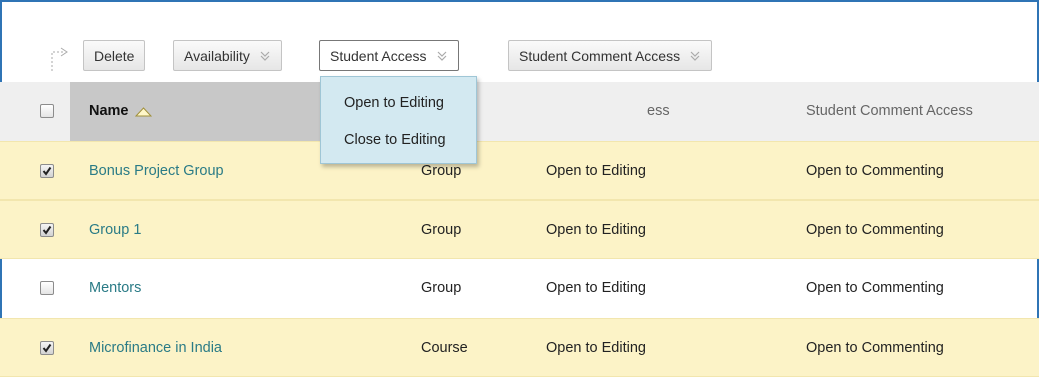  I want to click on row-name-link: Bonus Project Group, so click(156, 171).